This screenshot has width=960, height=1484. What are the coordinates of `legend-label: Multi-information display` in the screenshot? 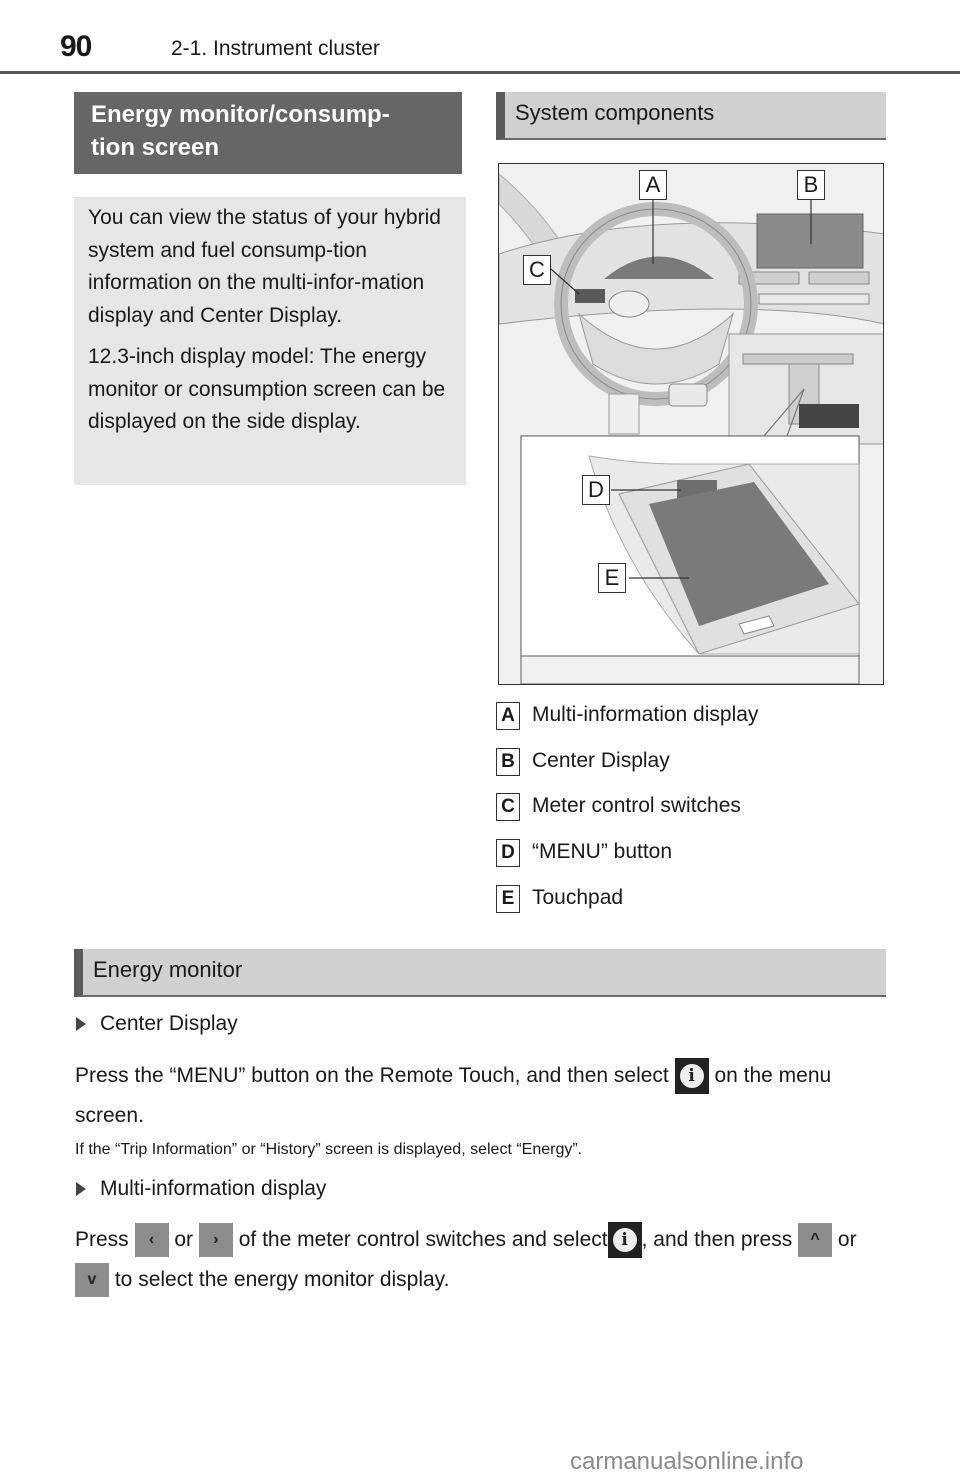 It's located at (645, 714).